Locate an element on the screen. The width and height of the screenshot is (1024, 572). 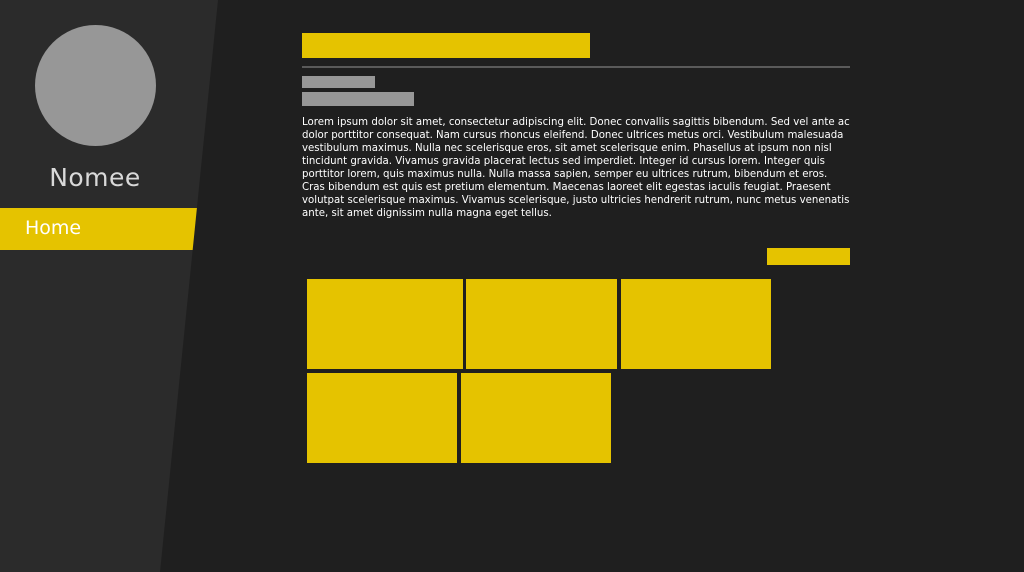
sidebar-item-home: Home is located at coordinates (107, 229).